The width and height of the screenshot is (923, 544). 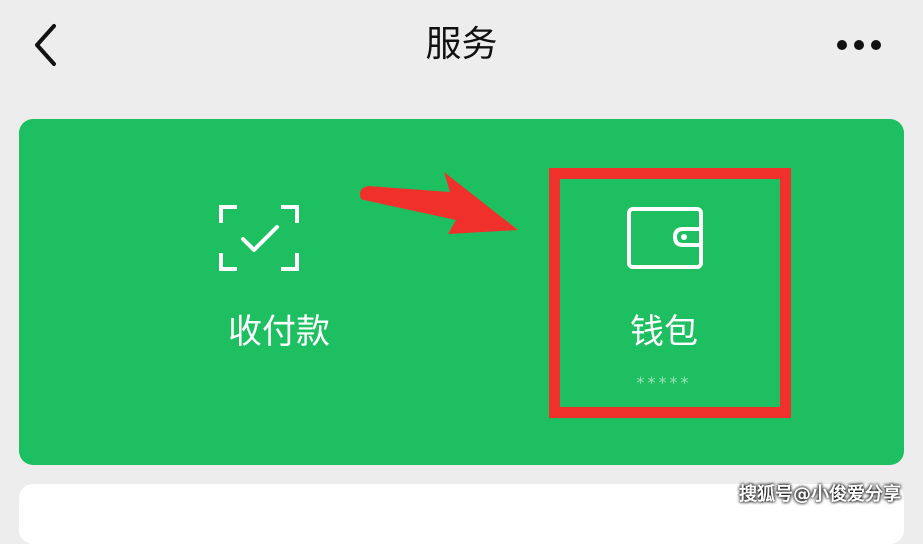 I want to click on wallet-label: 钱包, so click(x=664, y=332).